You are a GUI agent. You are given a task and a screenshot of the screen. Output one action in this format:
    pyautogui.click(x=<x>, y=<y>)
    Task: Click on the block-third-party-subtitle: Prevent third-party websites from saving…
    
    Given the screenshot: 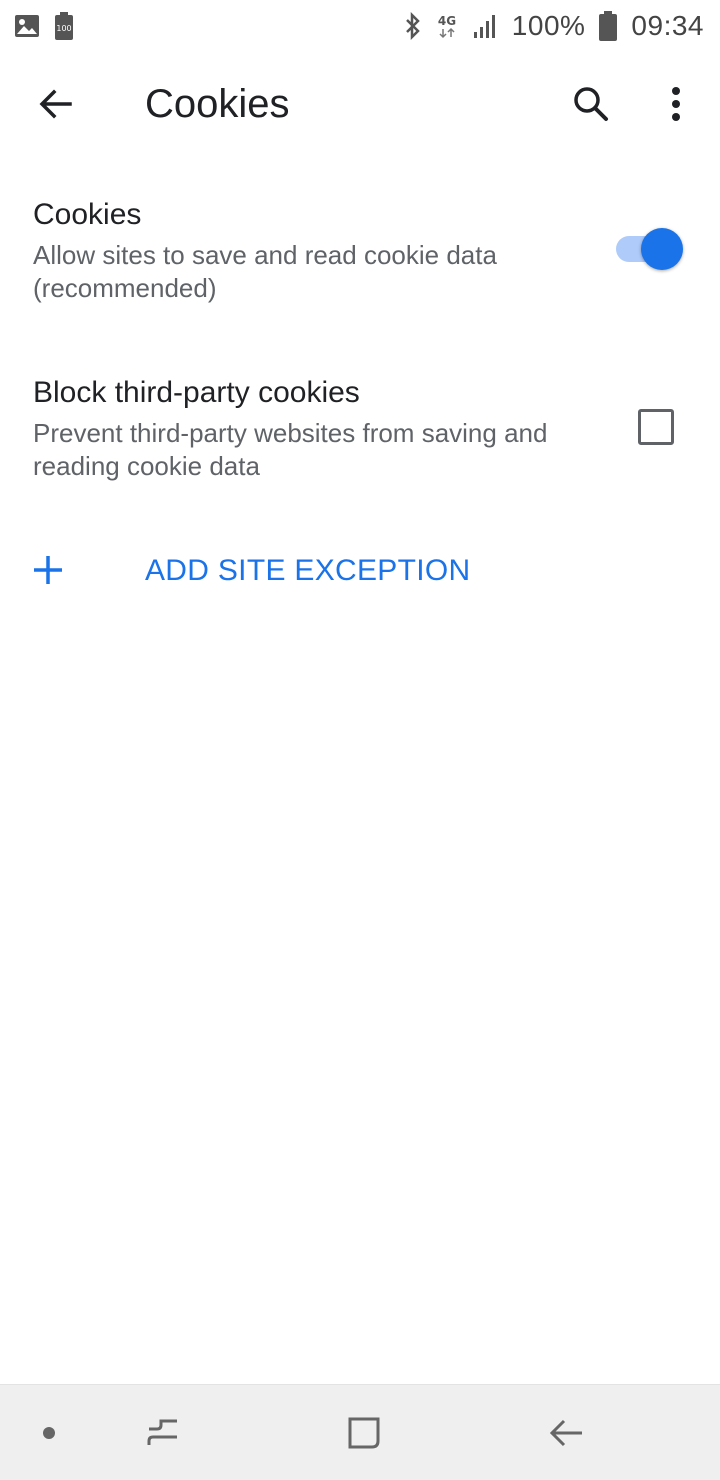 What is the action you would take?
    pyautogui.click(x=290, y=449)
    